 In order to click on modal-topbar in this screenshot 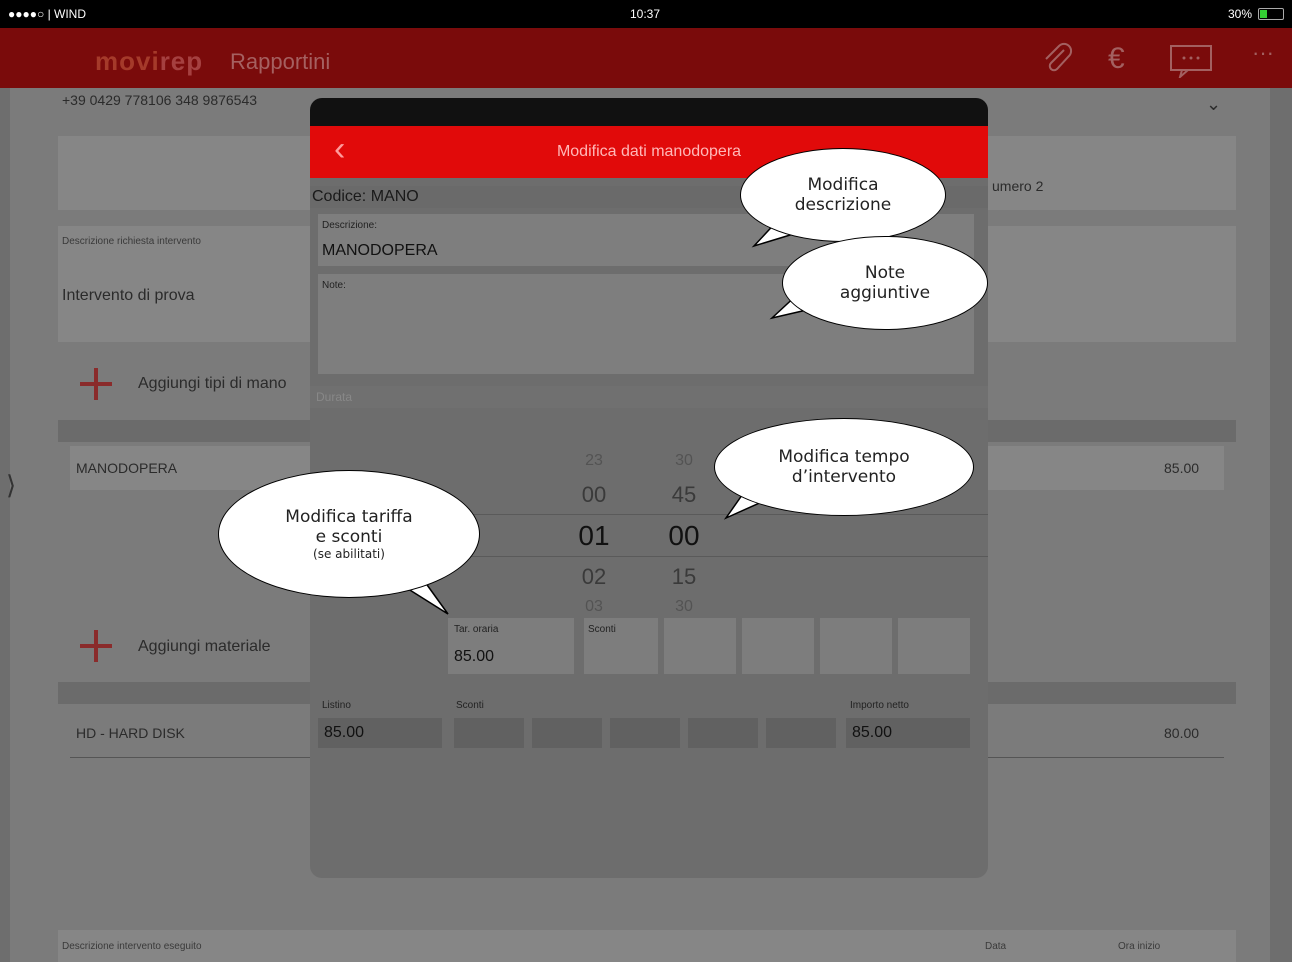, I will do `click(649, 112)`.